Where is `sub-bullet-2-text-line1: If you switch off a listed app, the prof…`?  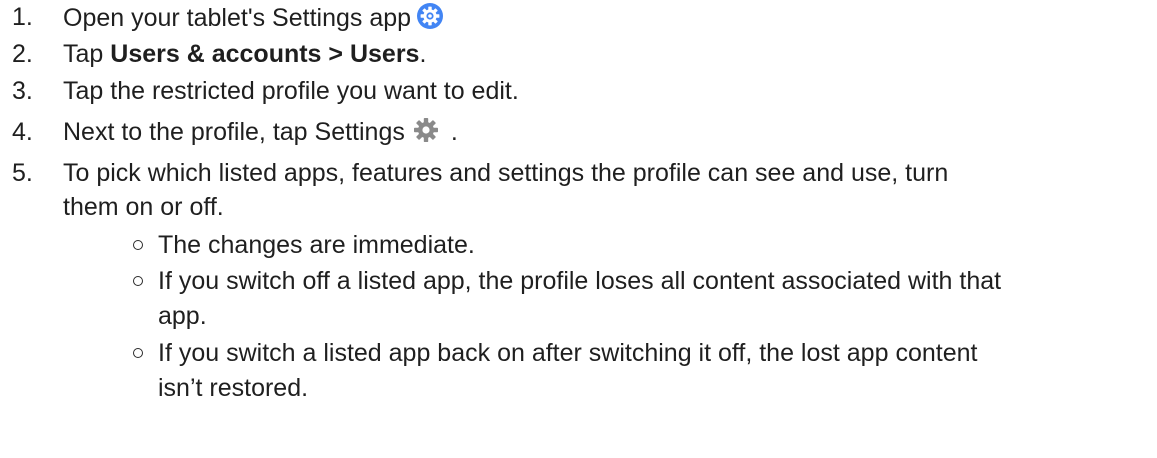
sub-bullet-2-text-line1: If you switch off a listed app, the prof… is located at coordinates (580, 281).